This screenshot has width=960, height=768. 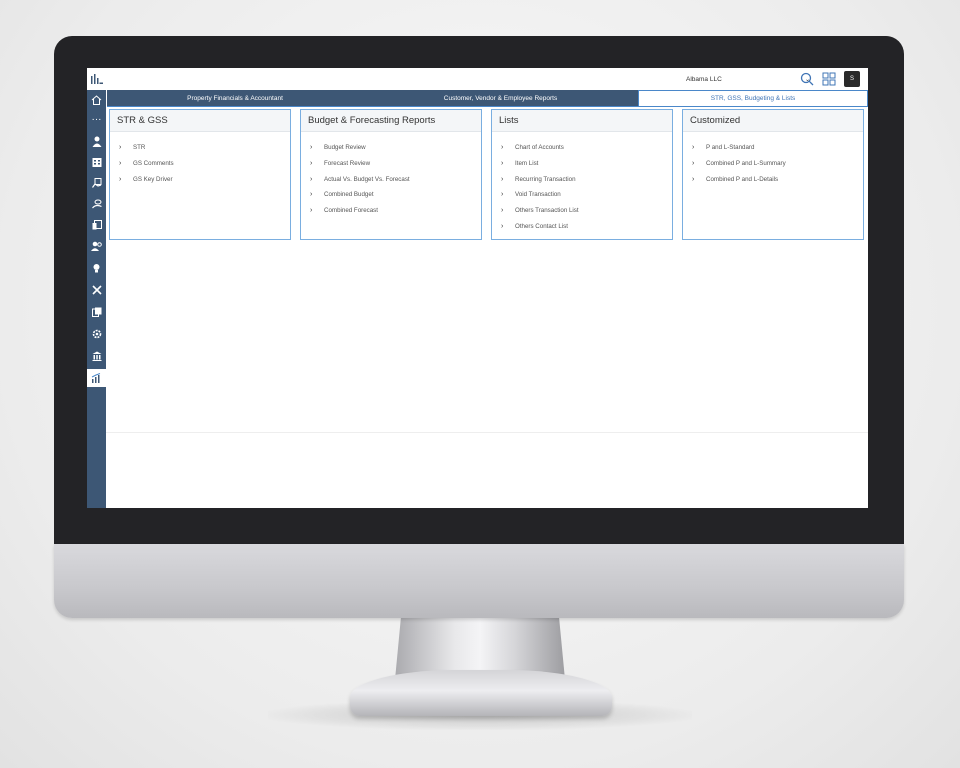 What do you see at coordinates (347, 164) in the screenshot?
I see `report-link-label: Forecast Review` at bounding box center [347, 164].